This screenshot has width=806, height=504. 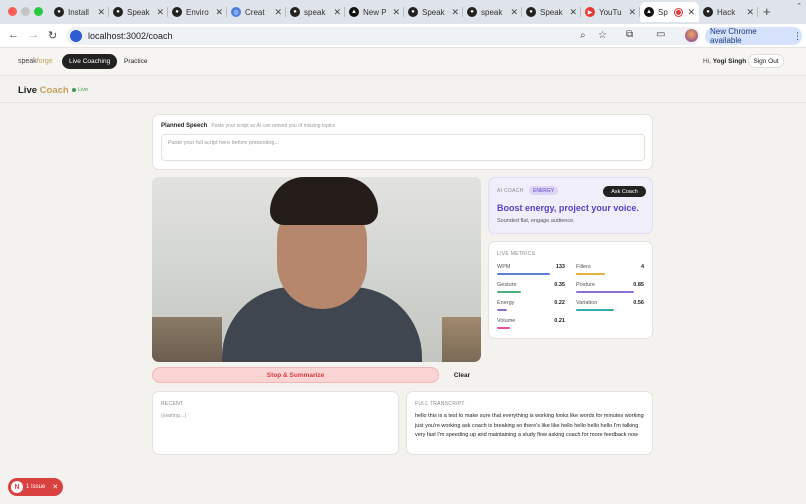 I want to click on tab-label: YouTu, so click(x=610, y=12).